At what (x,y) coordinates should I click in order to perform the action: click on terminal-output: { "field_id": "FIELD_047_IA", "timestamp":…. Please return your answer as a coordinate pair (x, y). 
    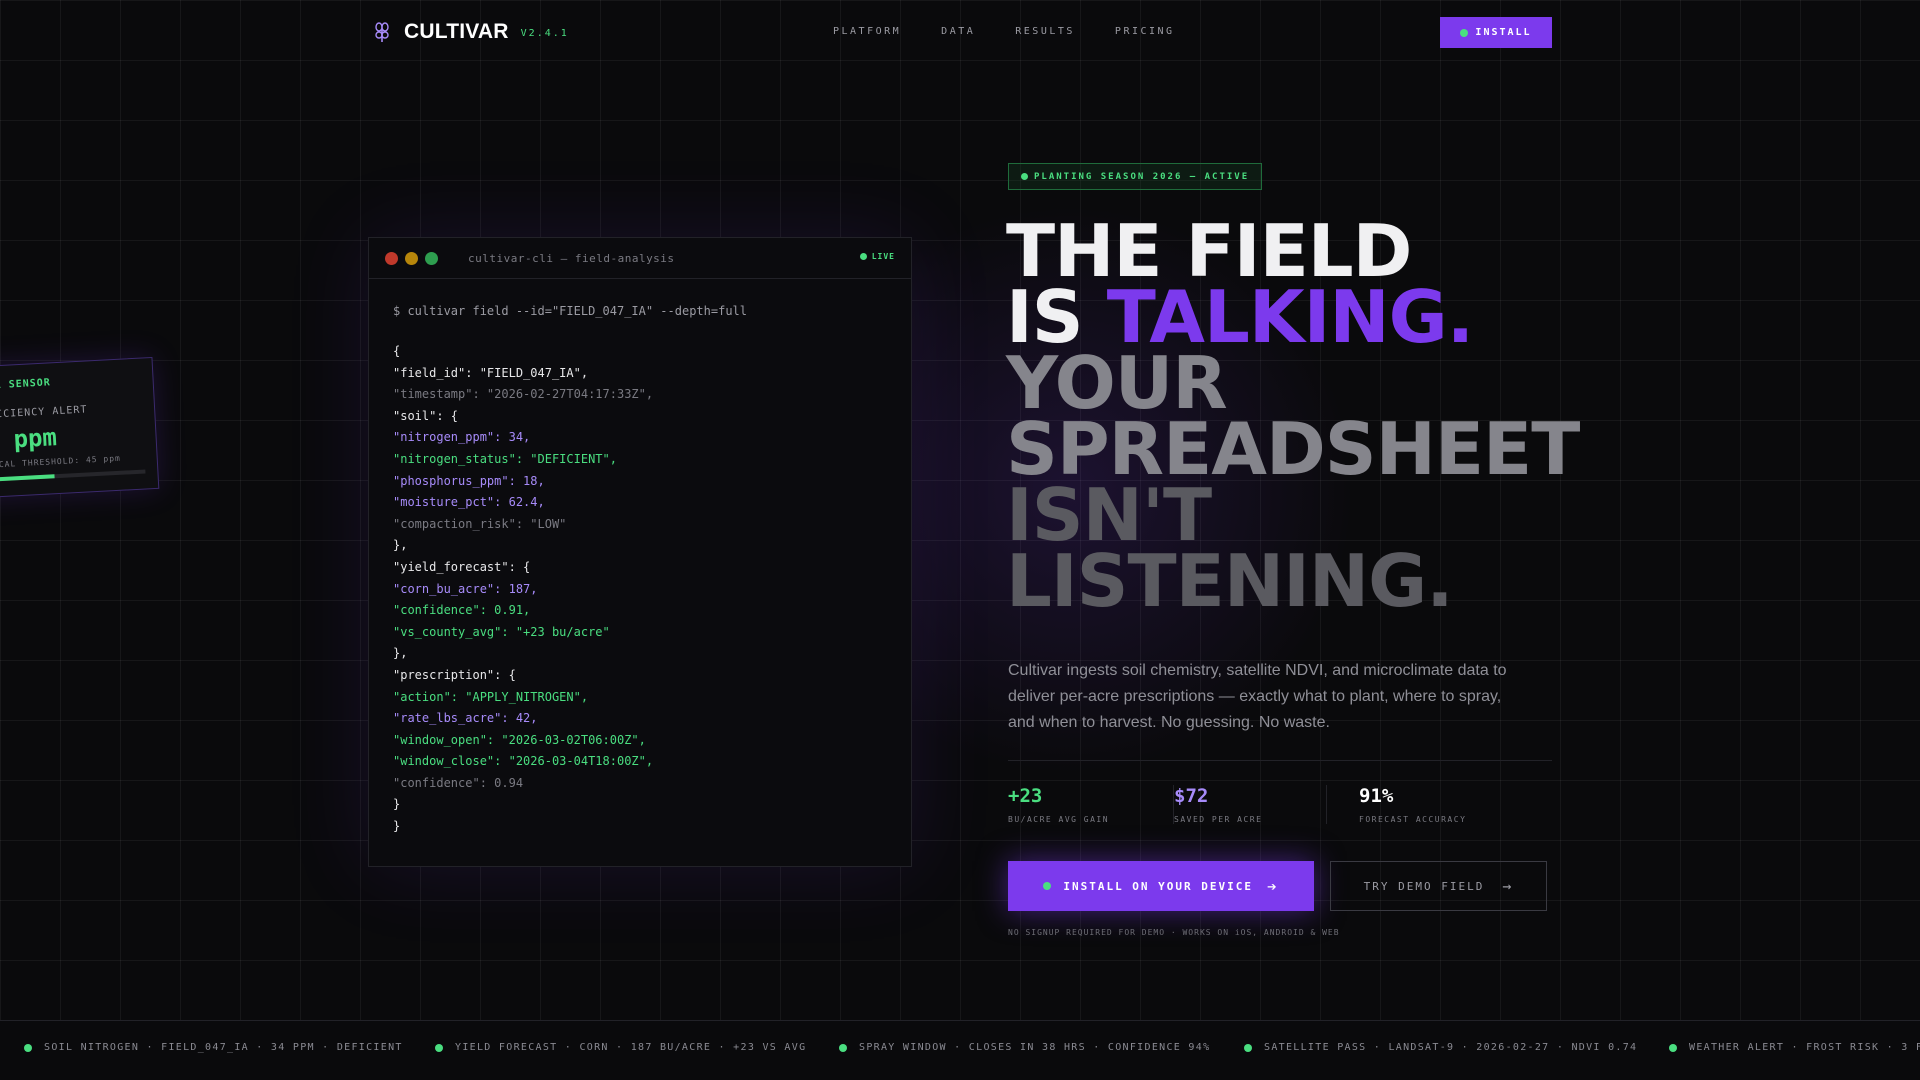
    Looking at the image, I should click on (640, 589).